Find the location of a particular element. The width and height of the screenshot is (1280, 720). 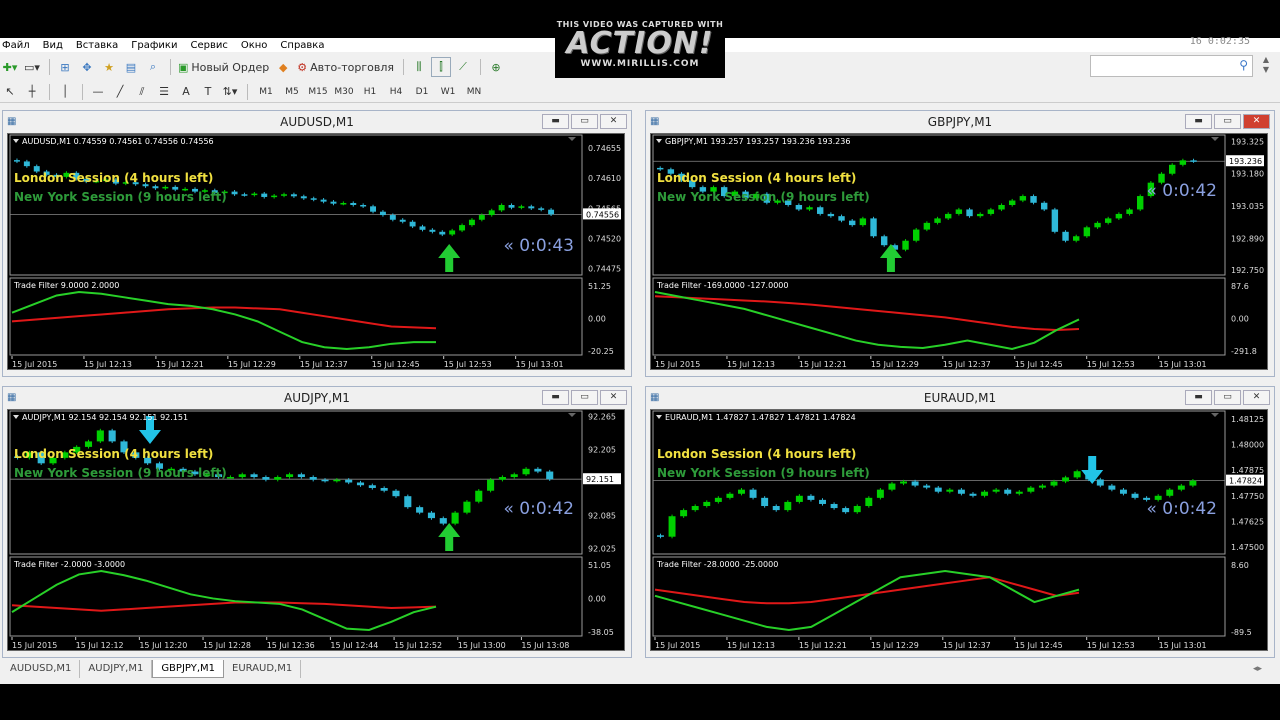

timeframe-w1: W1 is located at coordinates (448, 92).